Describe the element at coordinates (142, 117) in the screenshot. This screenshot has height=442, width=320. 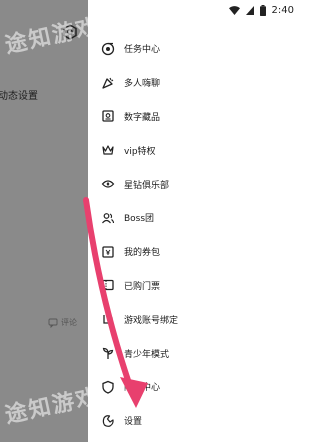
I see `menu-item-label: 数字藏品` at that location.